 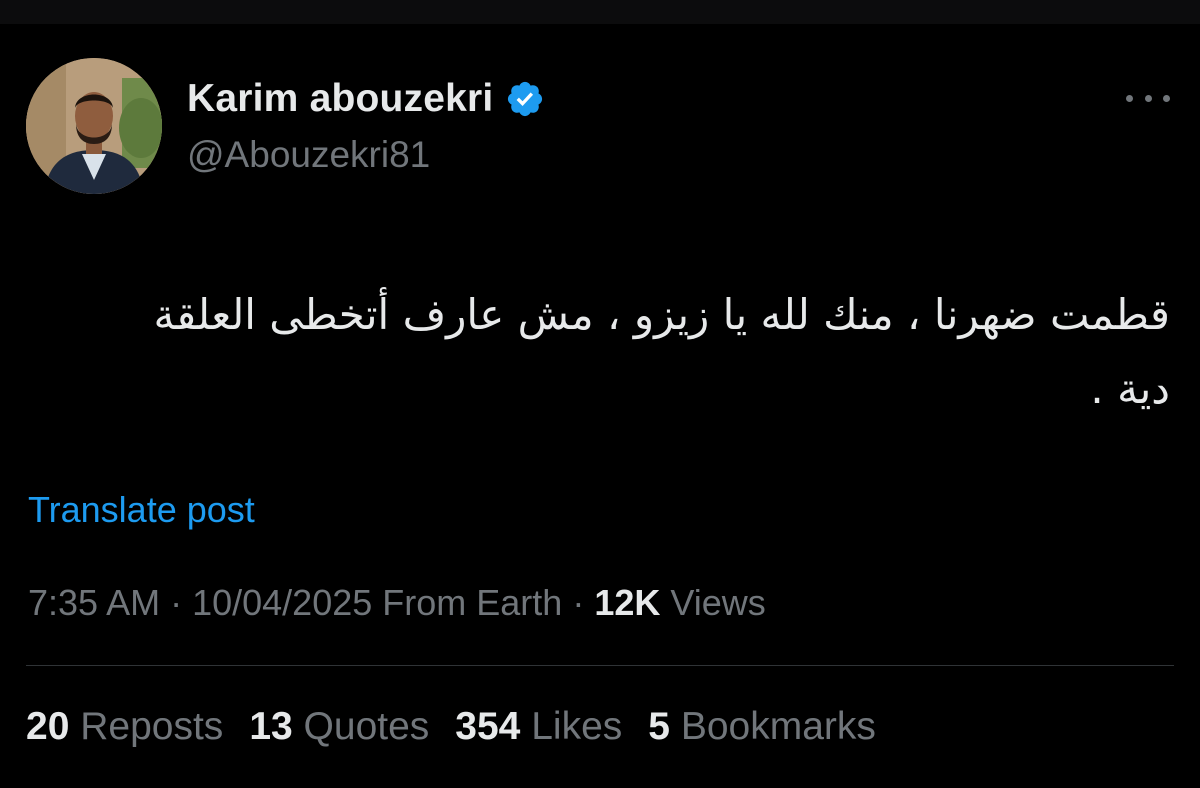 What do you see at coordinates (778, 726) in the screenshot?
I see `bookmarks-label: Bookmarks` at bounding box center [778, 726].